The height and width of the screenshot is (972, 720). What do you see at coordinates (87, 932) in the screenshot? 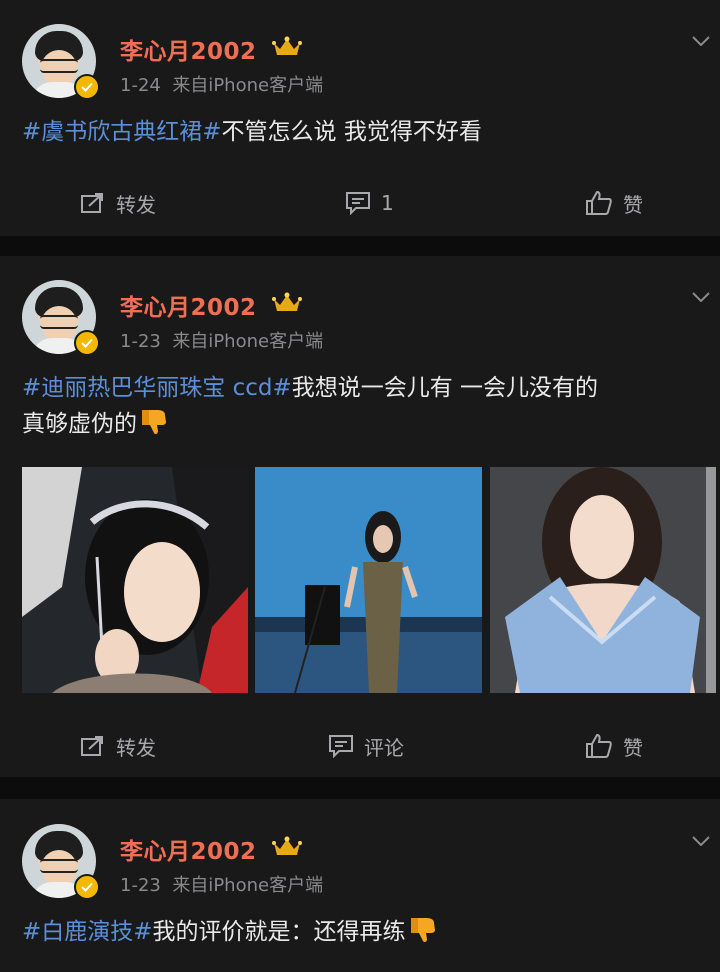
I see `hashtag-link: #白鹿演技#` at bounding box center [87, 932].